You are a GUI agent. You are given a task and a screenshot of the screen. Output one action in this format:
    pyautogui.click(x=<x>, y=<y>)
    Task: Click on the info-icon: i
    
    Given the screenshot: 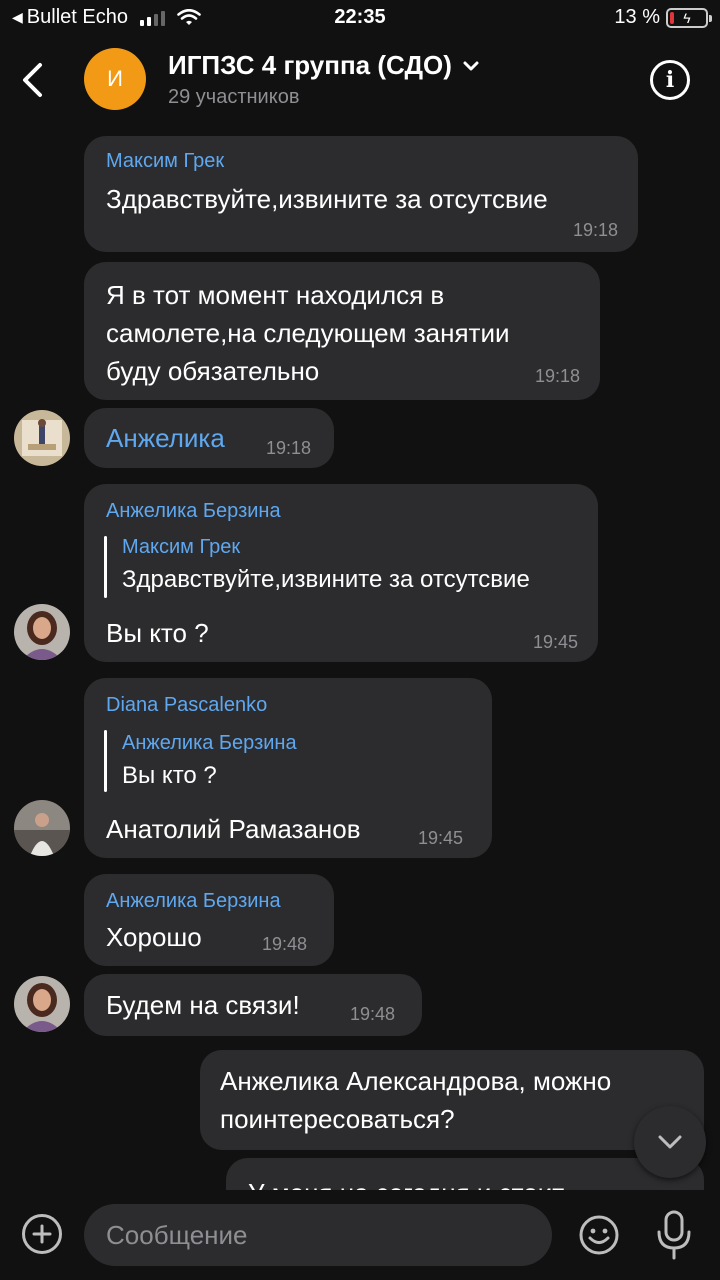 What is the action you would take?
    pyautogui.click(x=670, y=80)
    